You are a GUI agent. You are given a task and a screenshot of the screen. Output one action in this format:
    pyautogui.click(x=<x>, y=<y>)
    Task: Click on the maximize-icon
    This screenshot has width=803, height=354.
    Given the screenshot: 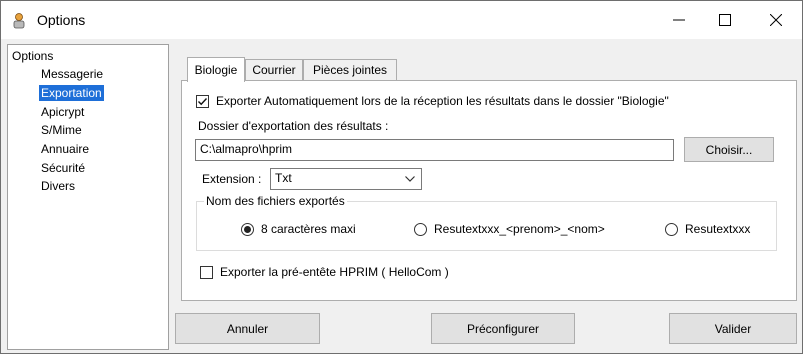 What is the action you would take?
    pyautogui.click(x=725, y=20)
    